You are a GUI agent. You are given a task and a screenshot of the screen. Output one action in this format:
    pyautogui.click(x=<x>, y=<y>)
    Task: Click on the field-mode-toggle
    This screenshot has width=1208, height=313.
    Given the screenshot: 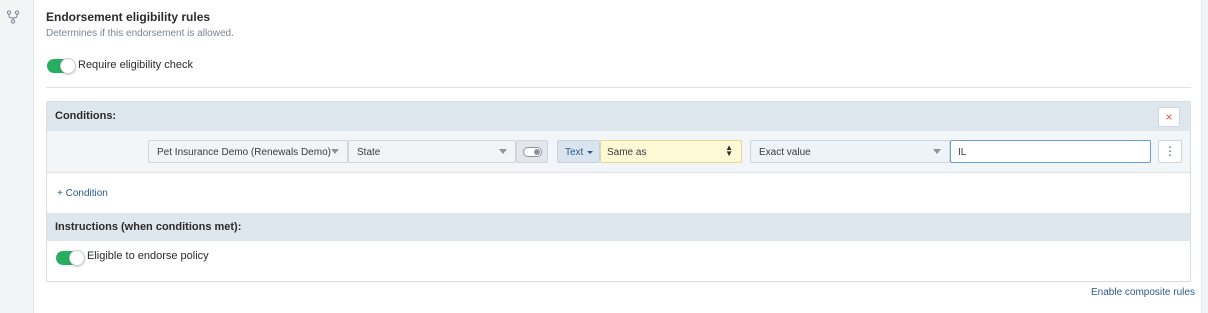 What is the action you would take?
    pyautogui.click(x=532, y=151)
    